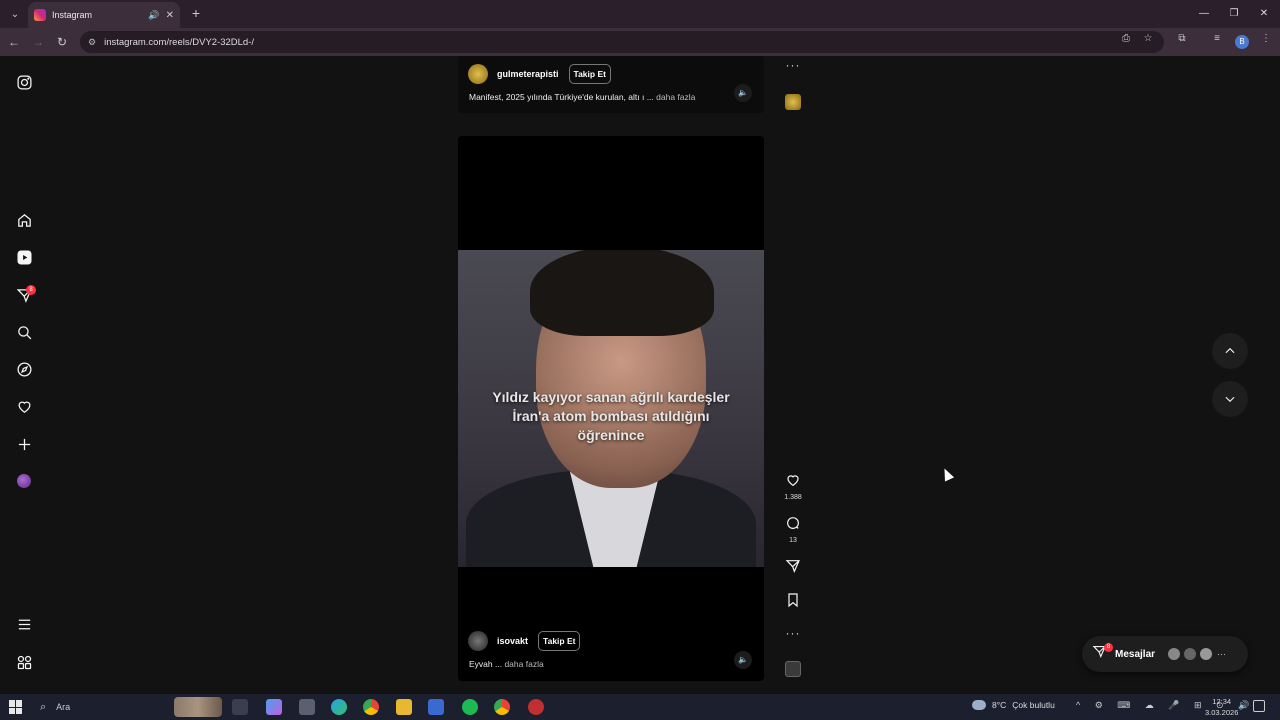  What do you see at coordinates (38, 42) in the screenshot?
I see `forward-icon: →` at bounding box center [38, 42].